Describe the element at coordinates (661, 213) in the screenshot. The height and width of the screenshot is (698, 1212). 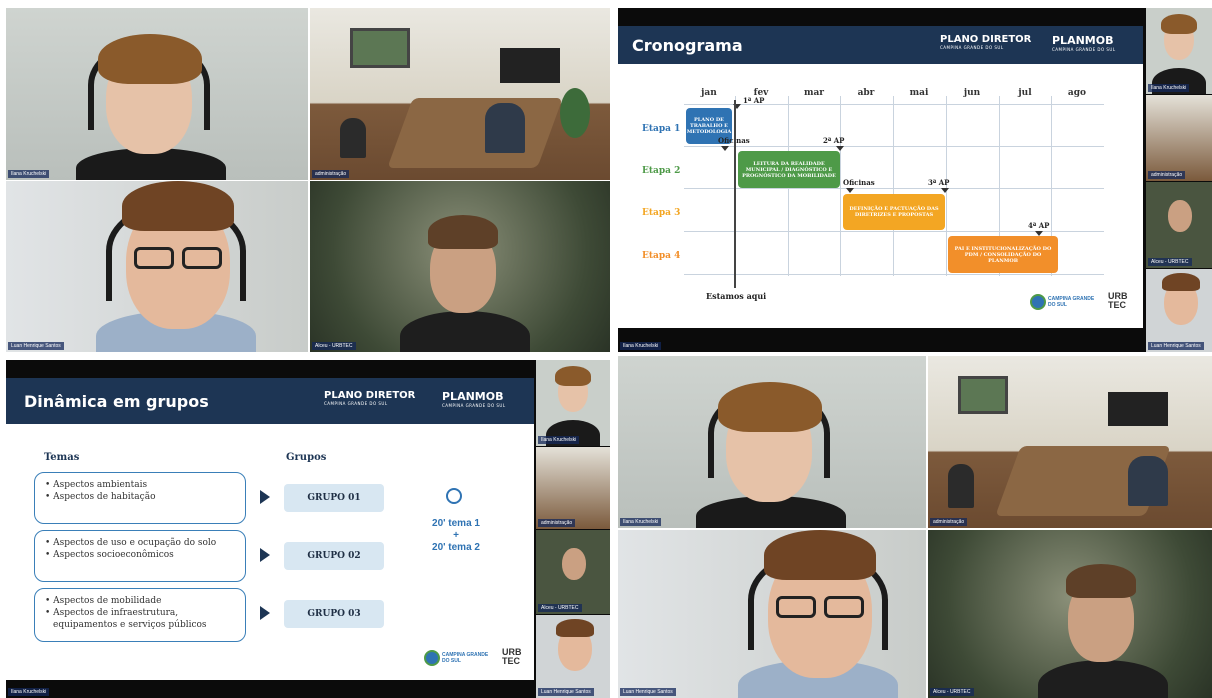
I see `etapa-label: Etapa 3` at that location.